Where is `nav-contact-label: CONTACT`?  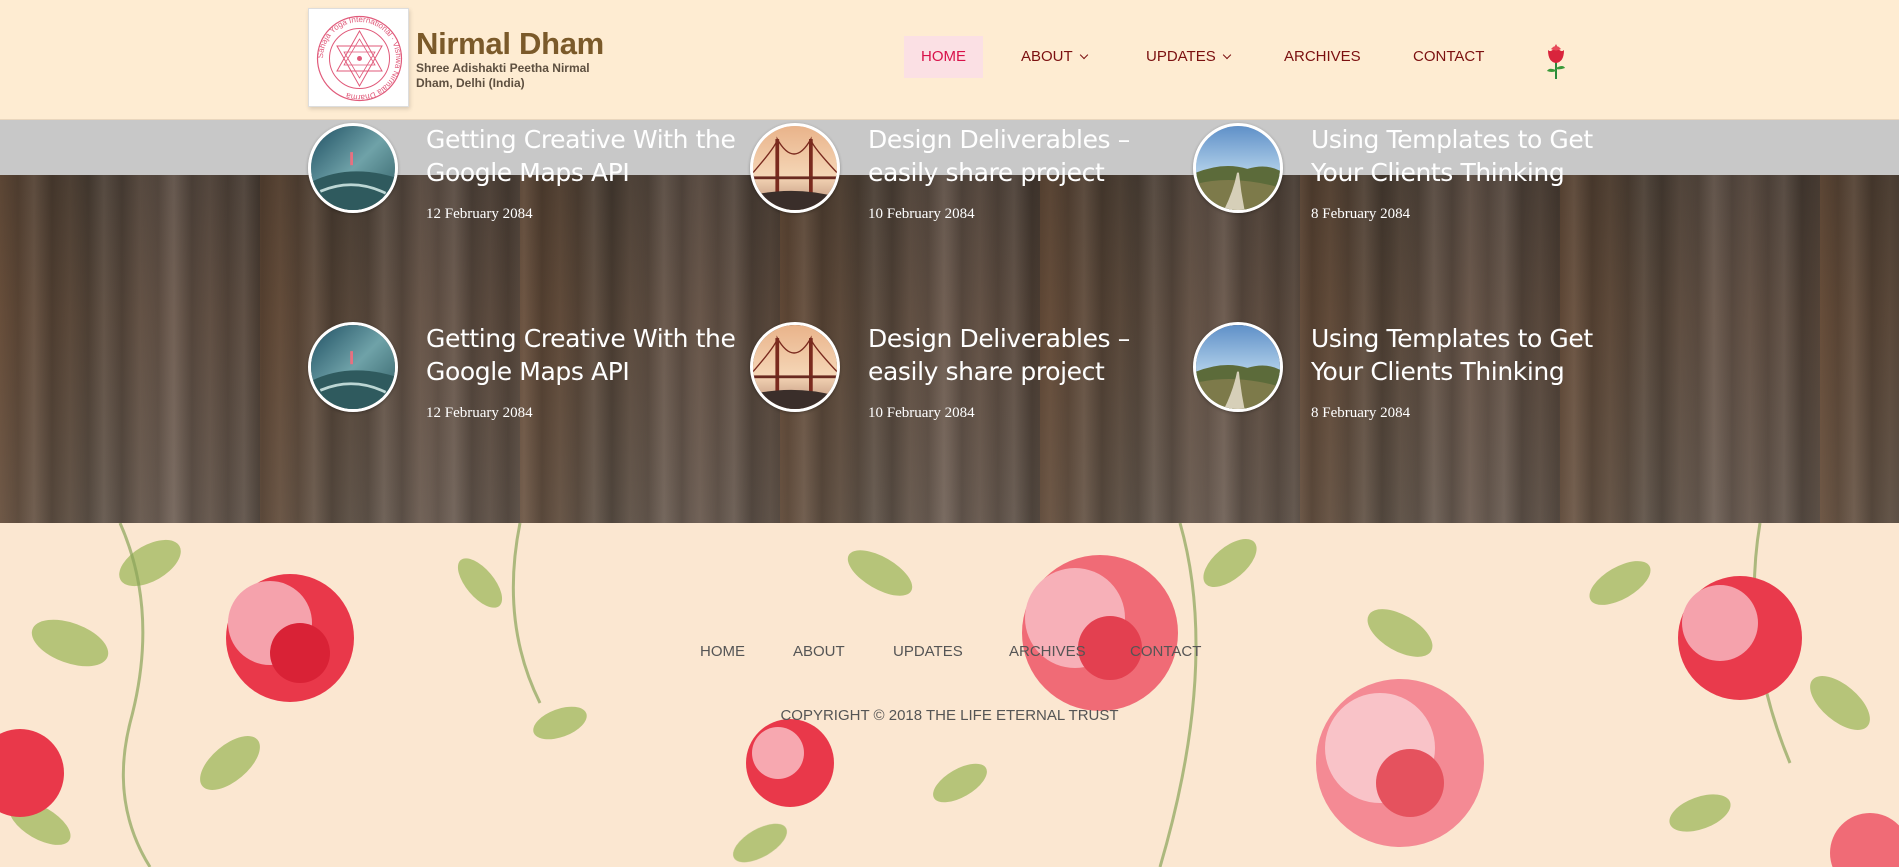 nav-contact-label: CONTACT is located at coordinates (1449, 56).